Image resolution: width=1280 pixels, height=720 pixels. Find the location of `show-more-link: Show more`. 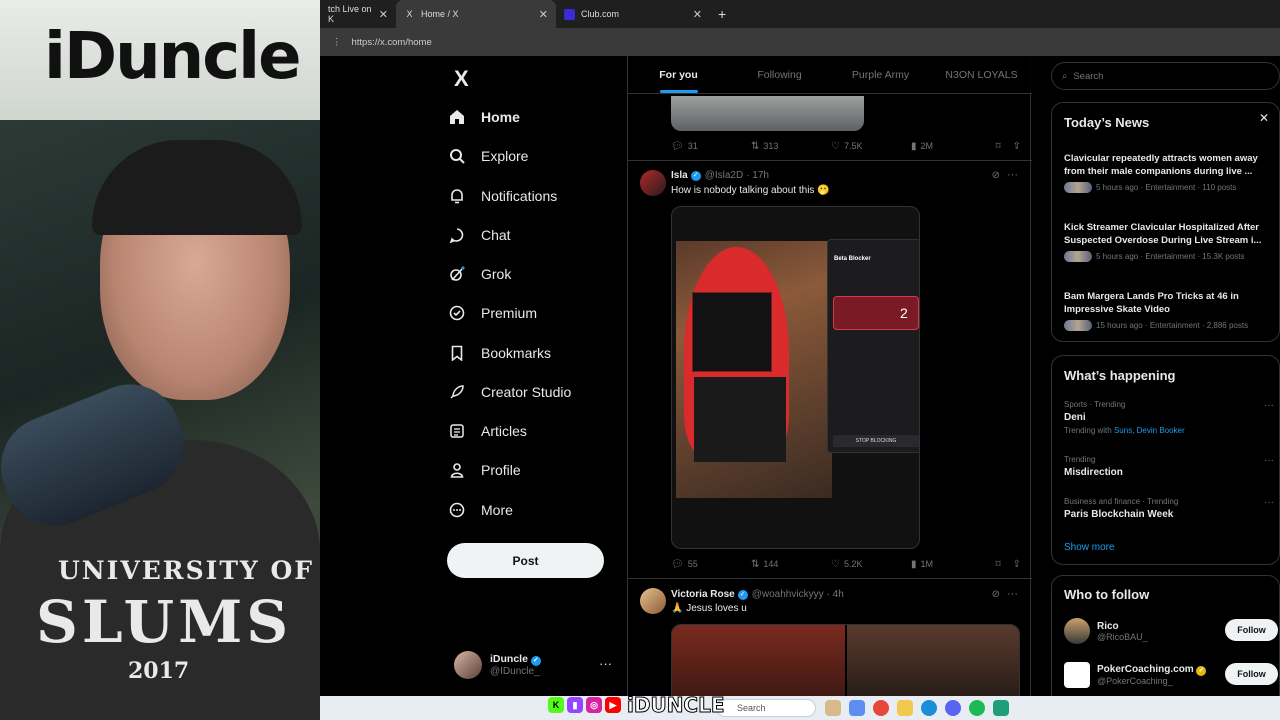

show-more-link: Show more is located at coordinates (1089, 547).